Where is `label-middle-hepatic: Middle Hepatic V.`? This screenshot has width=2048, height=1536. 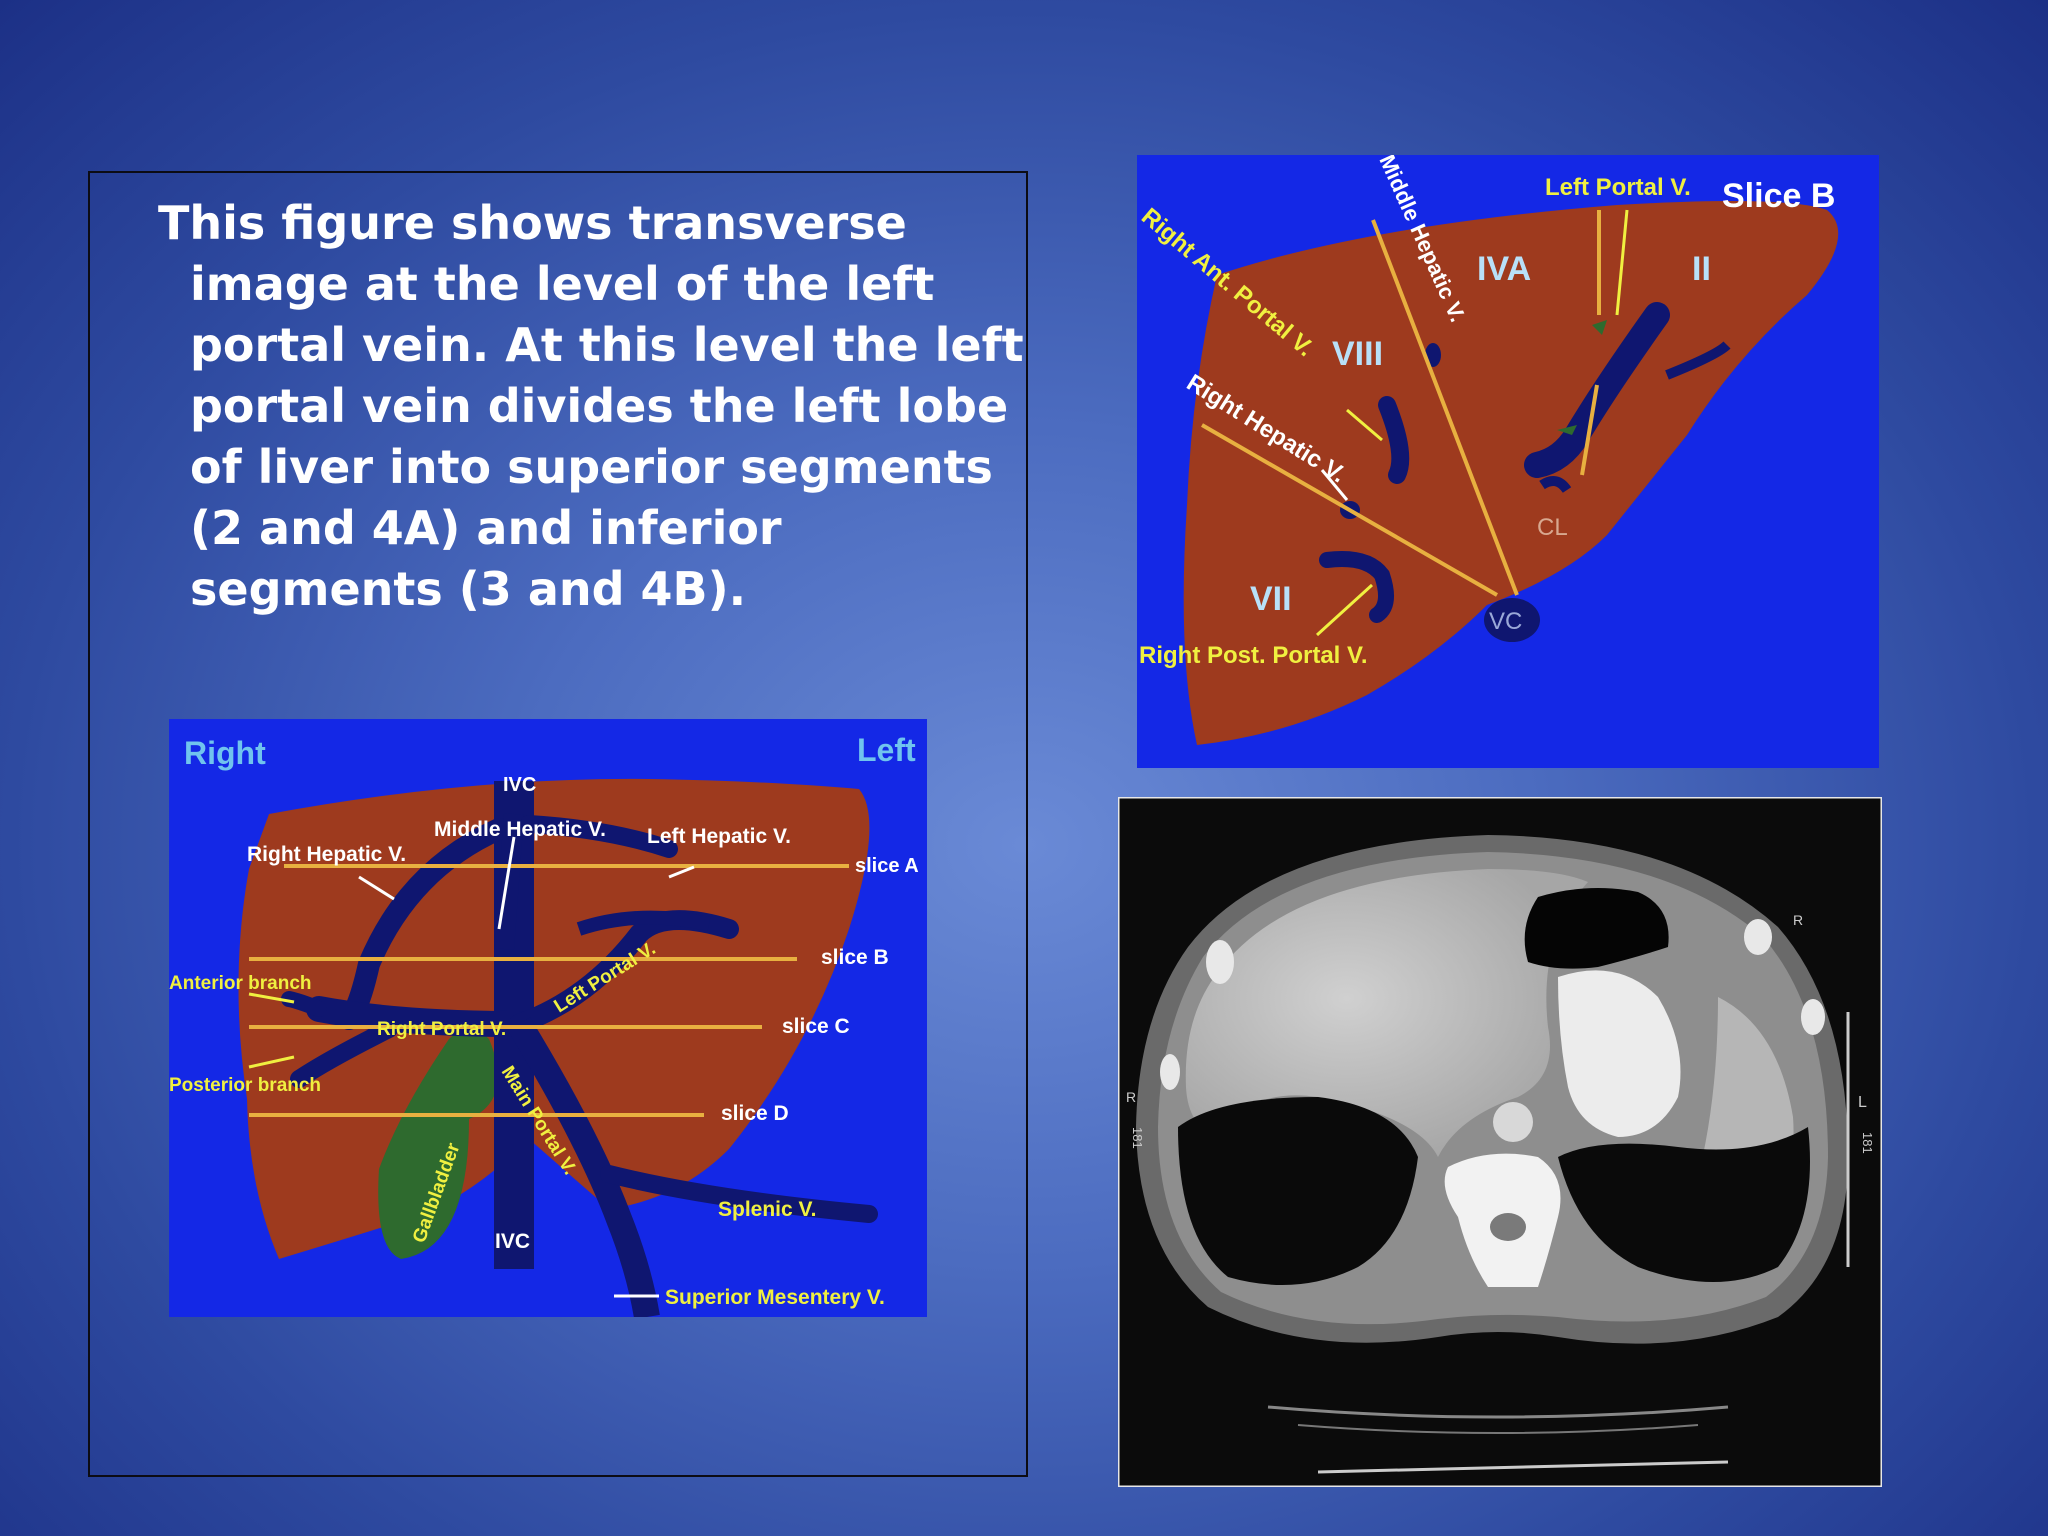 label-middle-hepatic: Middle Hepatic V. is located at coordinates (520, 829).